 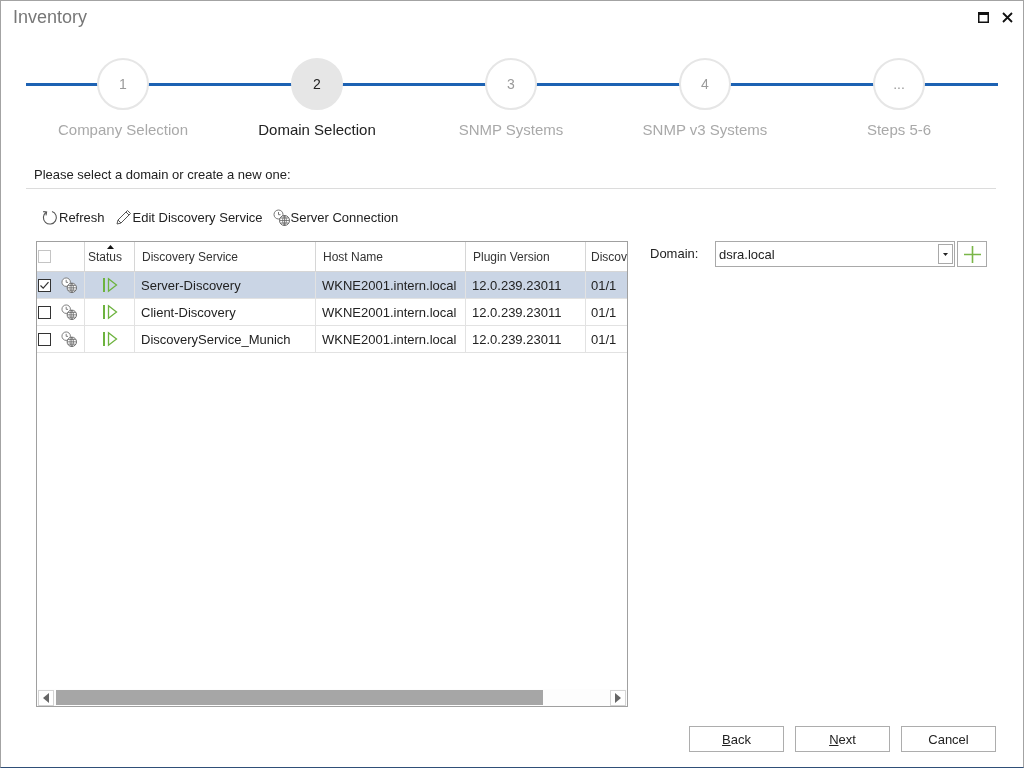 I want to click on table-row: Server-Discovery WKNE2001.intern.local 12.0.239.23011 01/1, so click(x=332, y=285).